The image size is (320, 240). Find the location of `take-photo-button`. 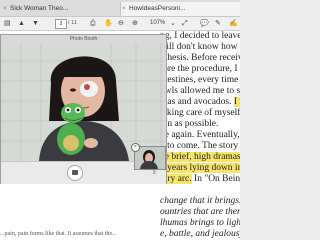

take-photo-button is located at coordinates (75, 173).